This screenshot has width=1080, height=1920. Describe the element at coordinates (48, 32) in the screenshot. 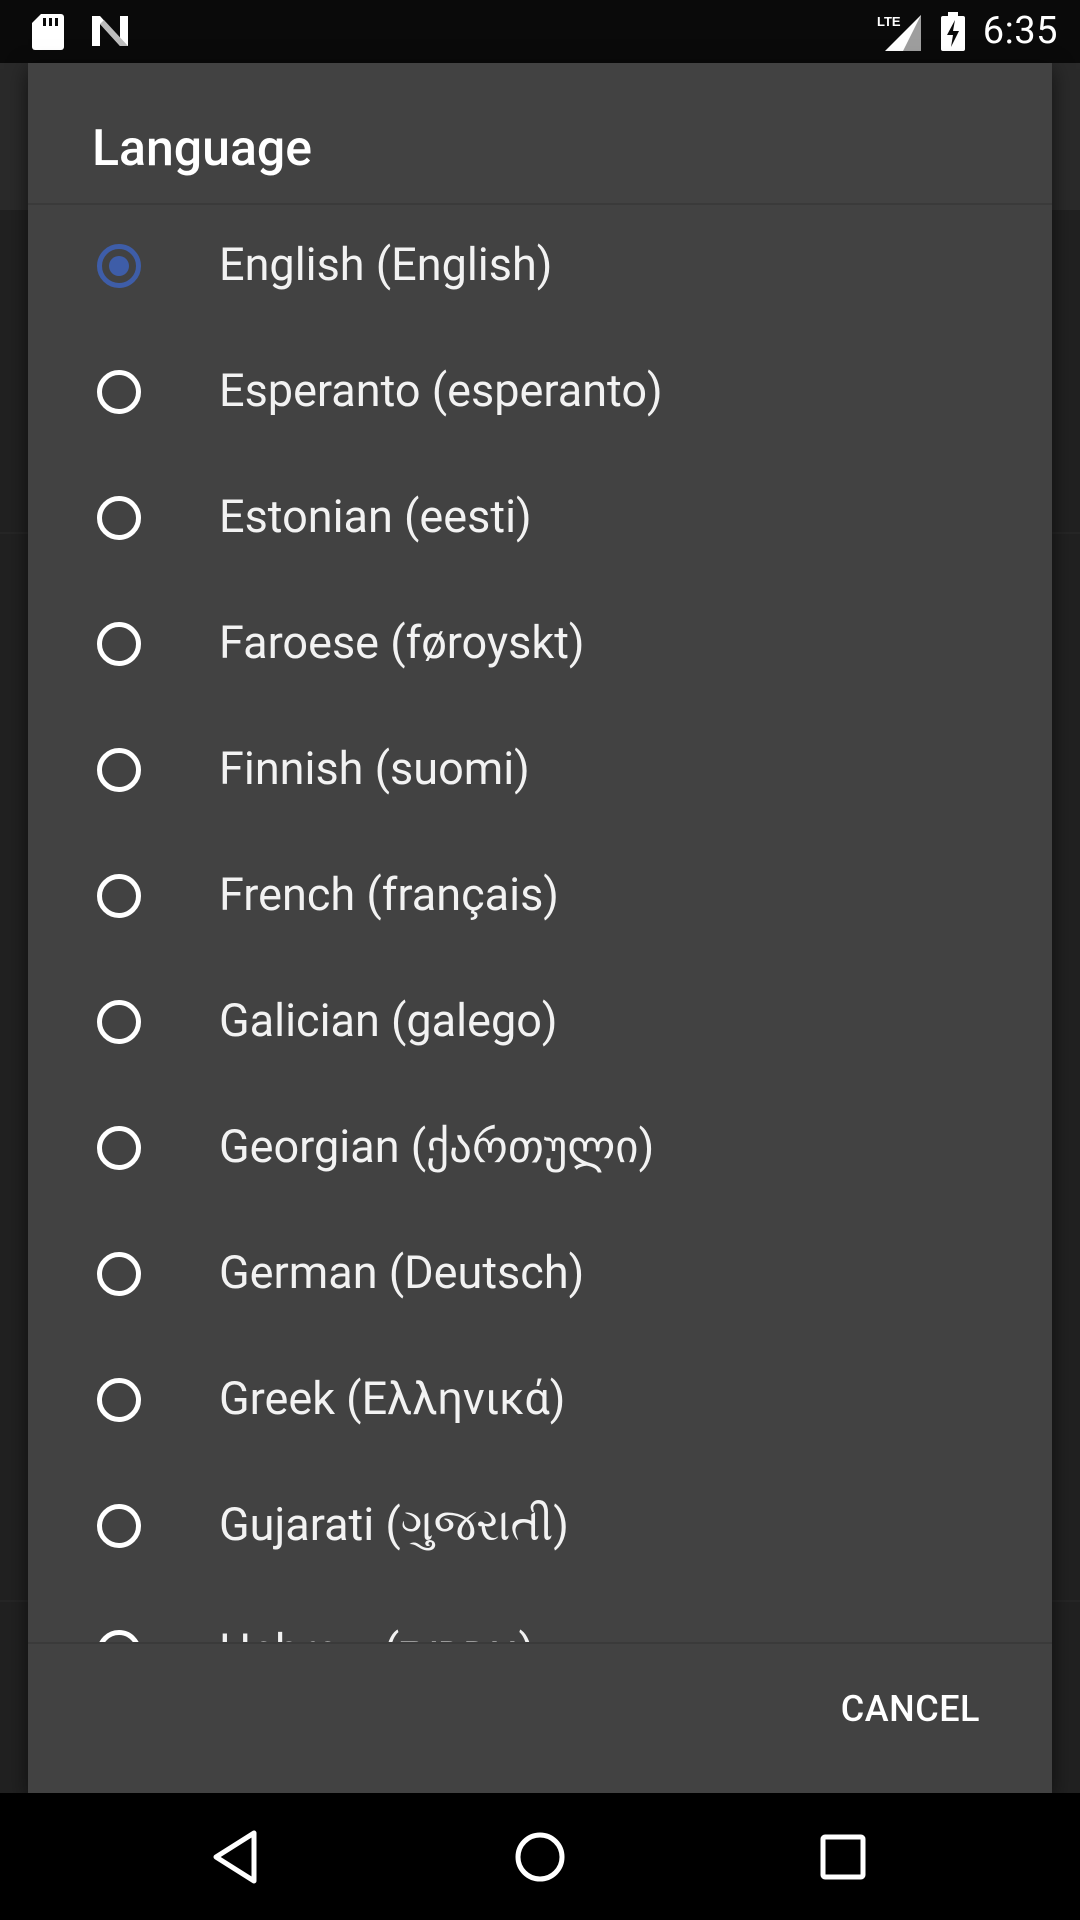

I see `sd-card-icon` at that location.